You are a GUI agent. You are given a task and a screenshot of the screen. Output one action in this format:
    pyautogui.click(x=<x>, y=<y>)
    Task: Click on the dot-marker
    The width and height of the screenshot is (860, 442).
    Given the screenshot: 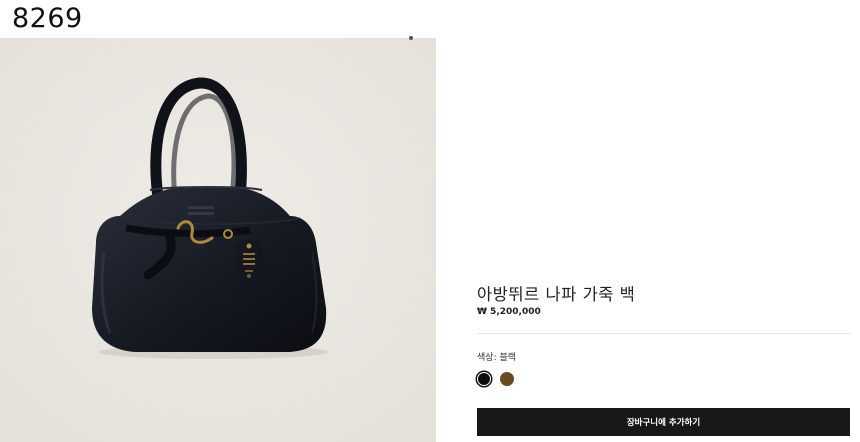 What is the action you would take?
    pyautogui.click(x=411, y=38)
    